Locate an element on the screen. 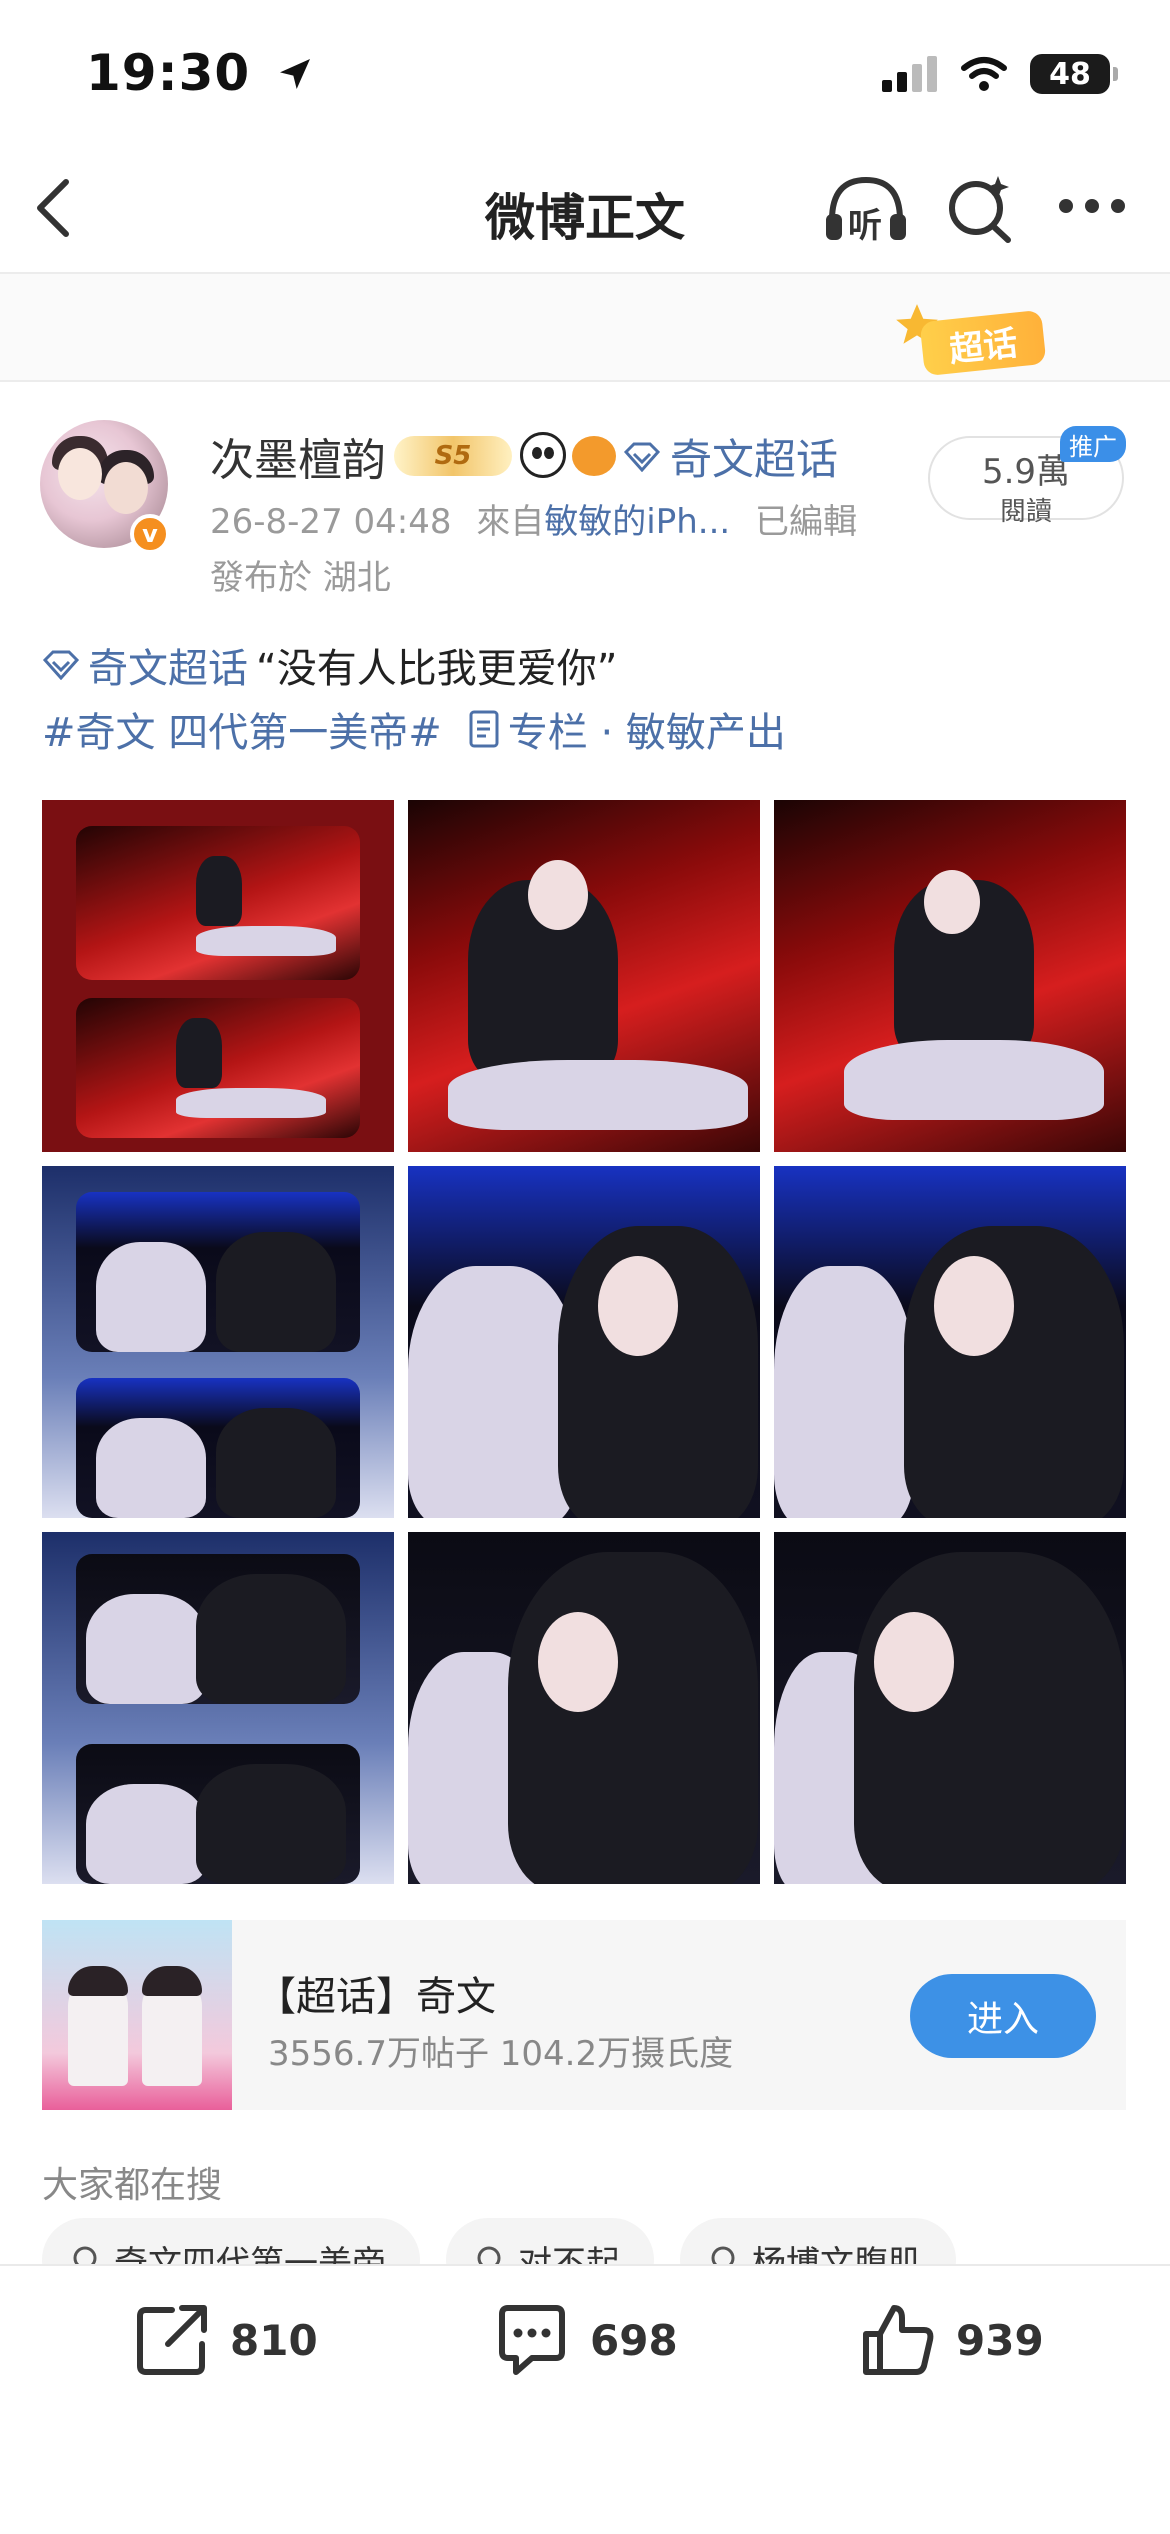 This screenshot has width=1170, height=2534. like-count: 939 is located at coordinates (1000, 2340).